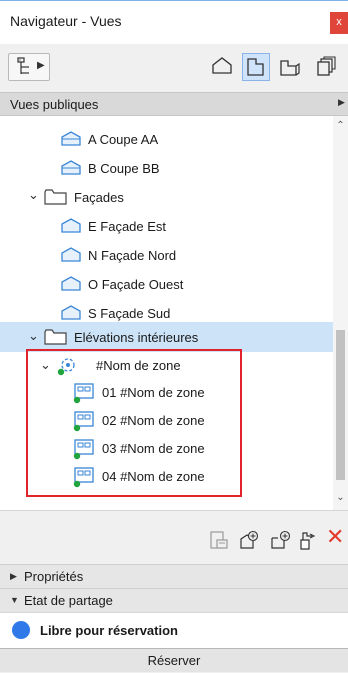 This screenshot has height=673, width=348. I want to click on tree-folder-label: Elévations intérieures, so click(136, 337).